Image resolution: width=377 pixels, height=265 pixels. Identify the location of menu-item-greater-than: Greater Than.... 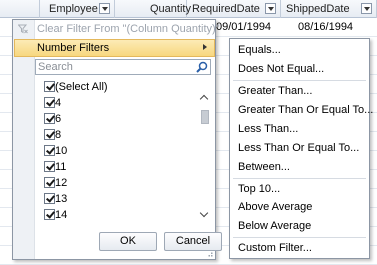
(299, 91).